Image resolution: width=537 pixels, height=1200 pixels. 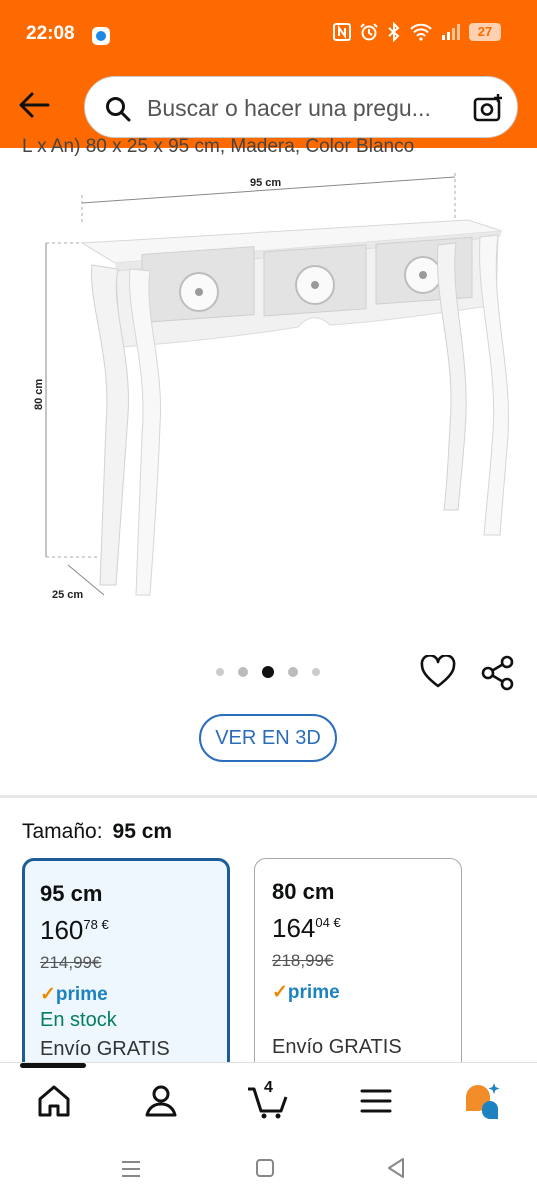 What do you see at coordinates (50, 33) in the screenshot?
I see `status-time: 22:08` at bounding box center [50, 33].